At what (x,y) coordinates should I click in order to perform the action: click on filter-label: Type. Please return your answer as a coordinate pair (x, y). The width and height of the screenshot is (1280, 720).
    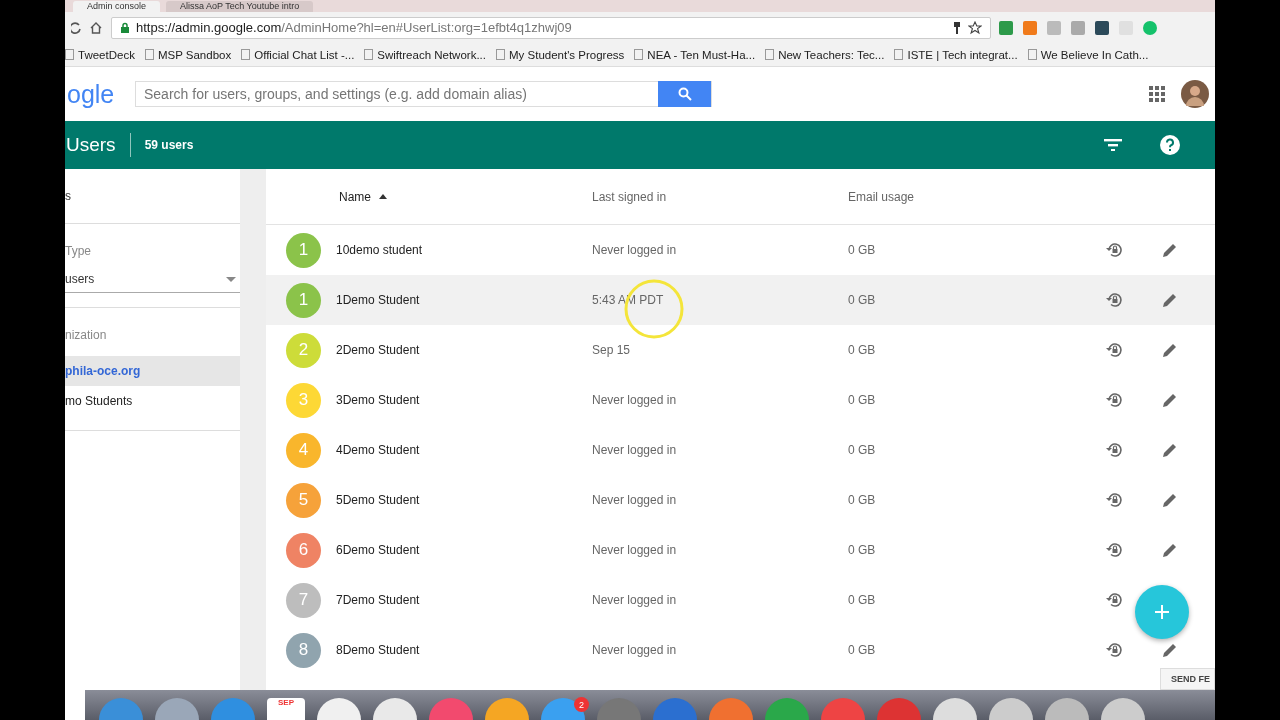
    Looking at the image, I should click on (78, 251).